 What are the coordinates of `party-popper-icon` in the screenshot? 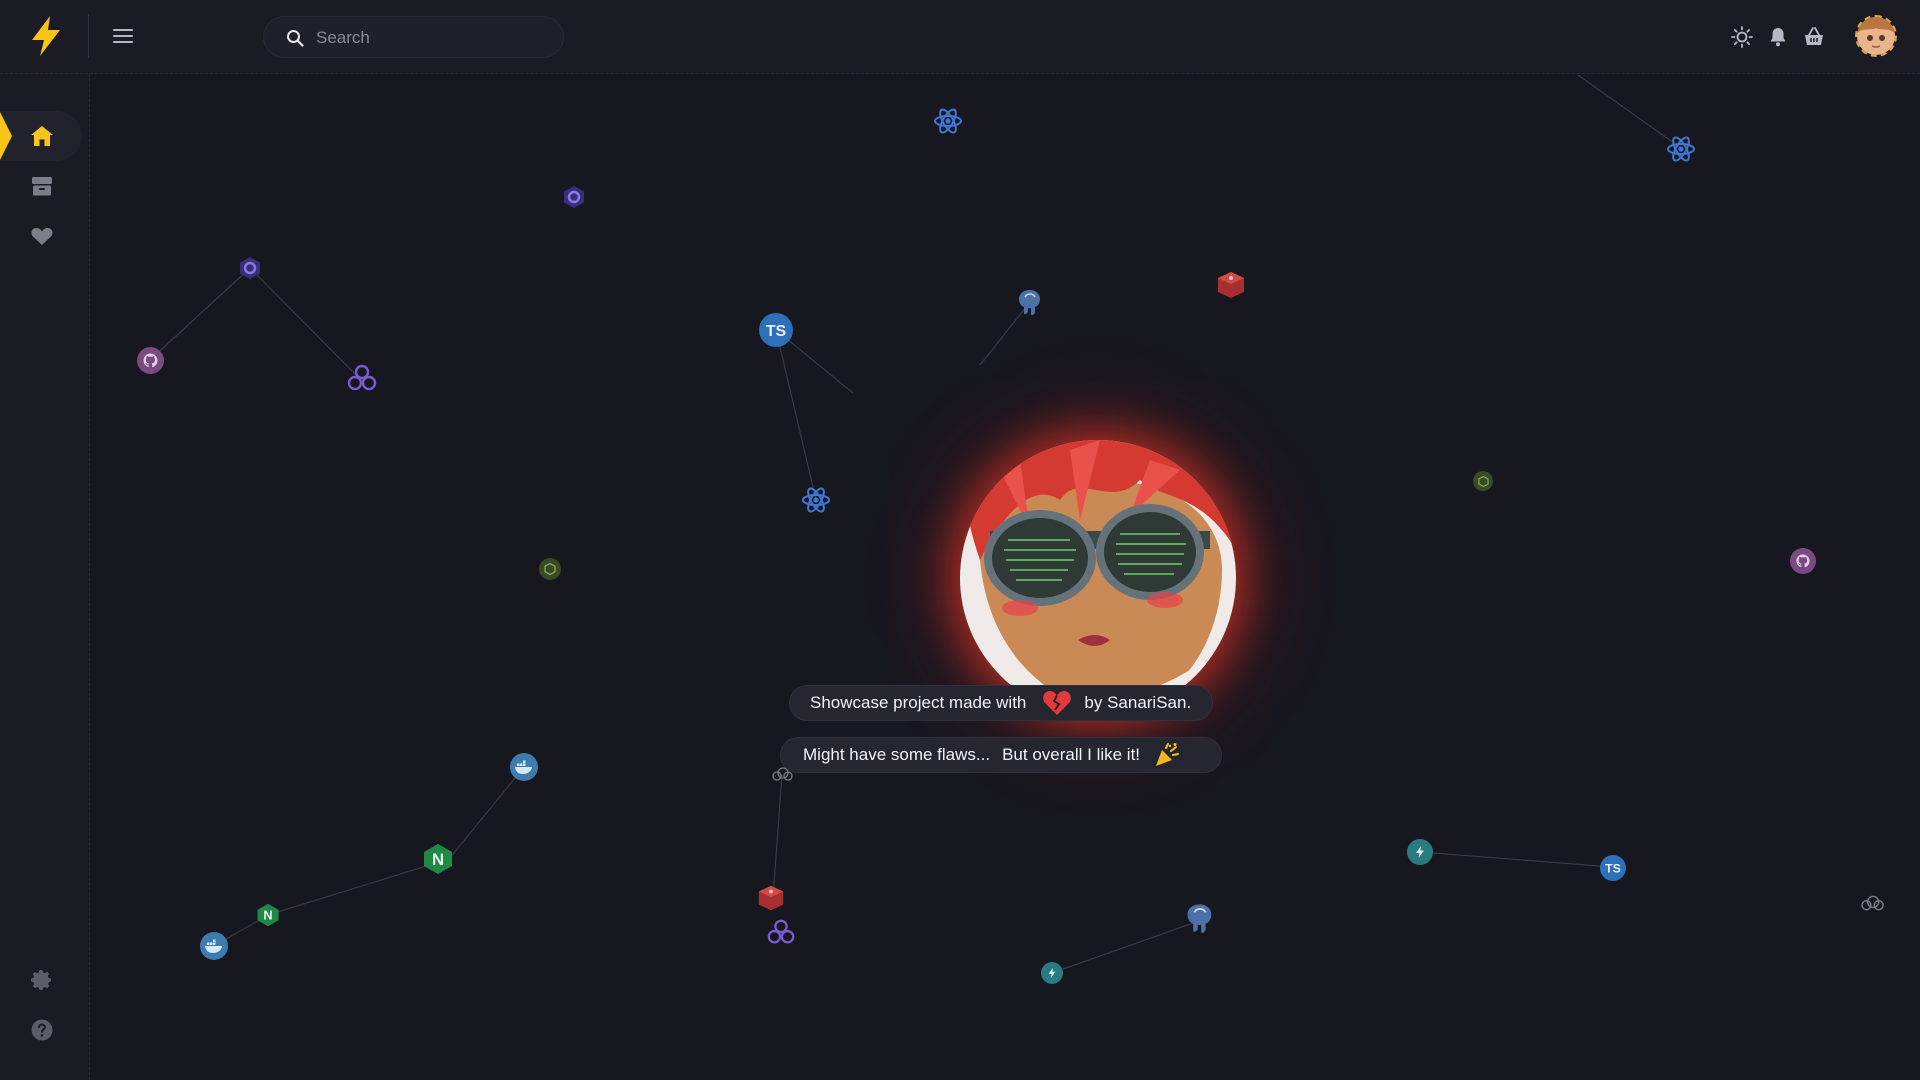 It's located at (1168, 754).